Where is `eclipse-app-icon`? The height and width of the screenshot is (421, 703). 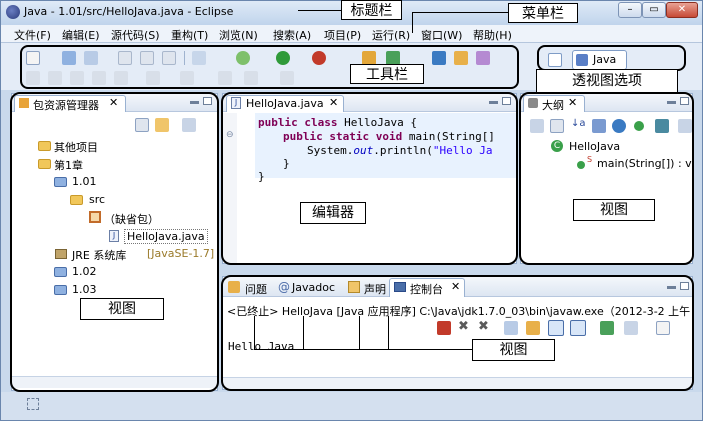
eclipse-app-icon is located at coordinates (13, 12).